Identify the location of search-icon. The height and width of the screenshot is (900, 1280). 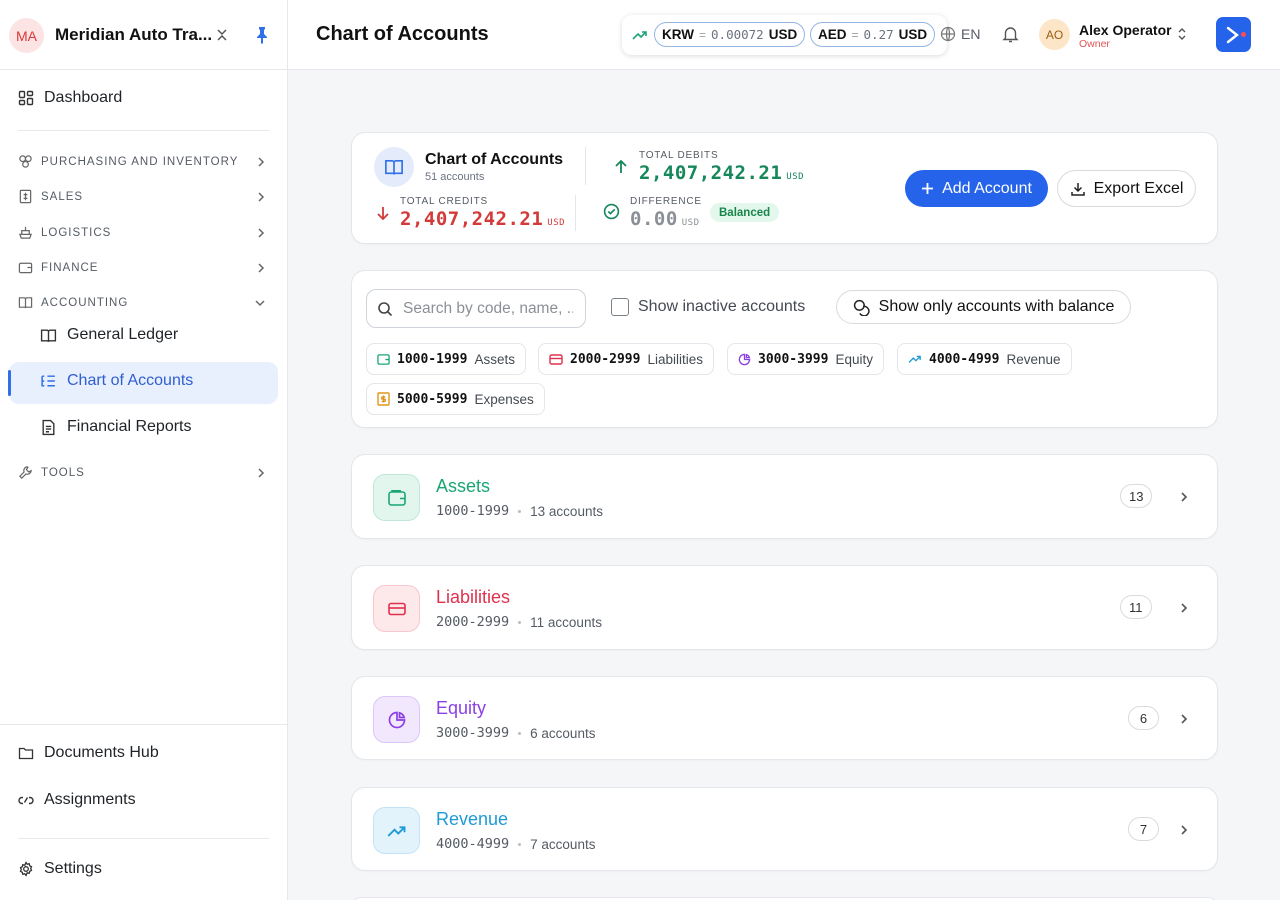
(385, 309).